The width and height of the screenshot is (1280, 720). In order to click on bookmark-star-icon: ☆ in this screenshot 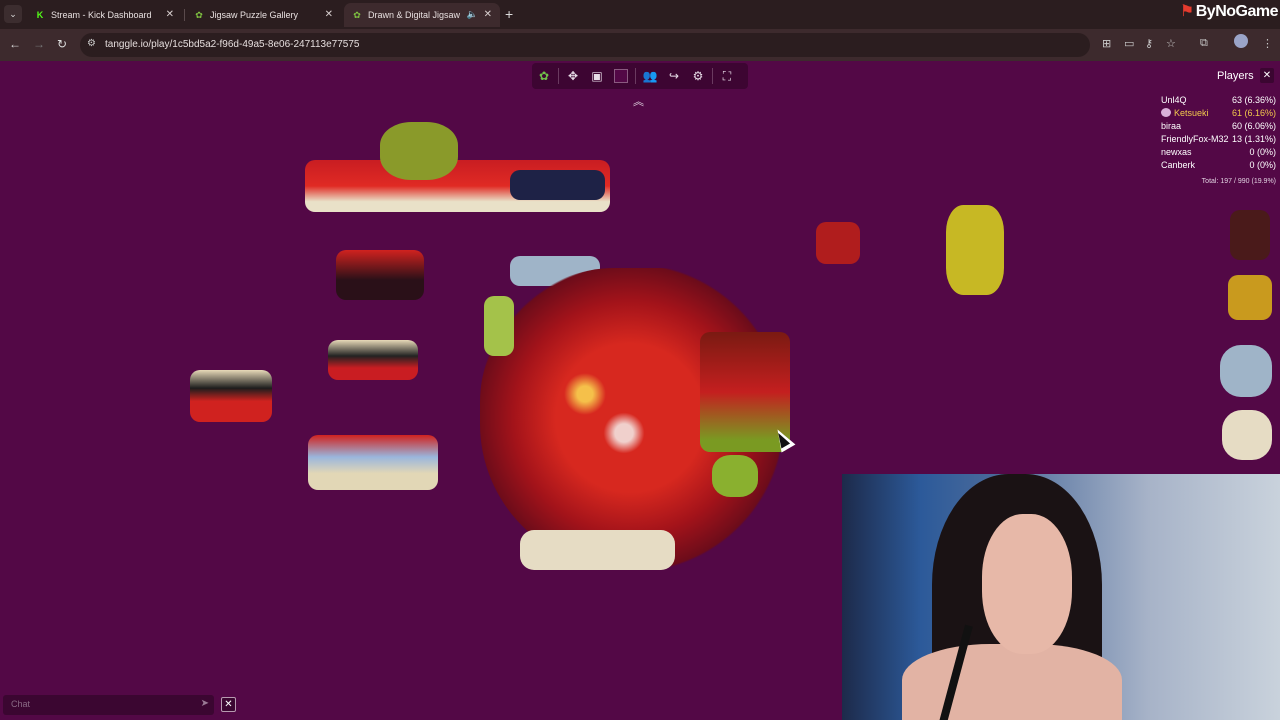, I will do `click(1171, 43)`.